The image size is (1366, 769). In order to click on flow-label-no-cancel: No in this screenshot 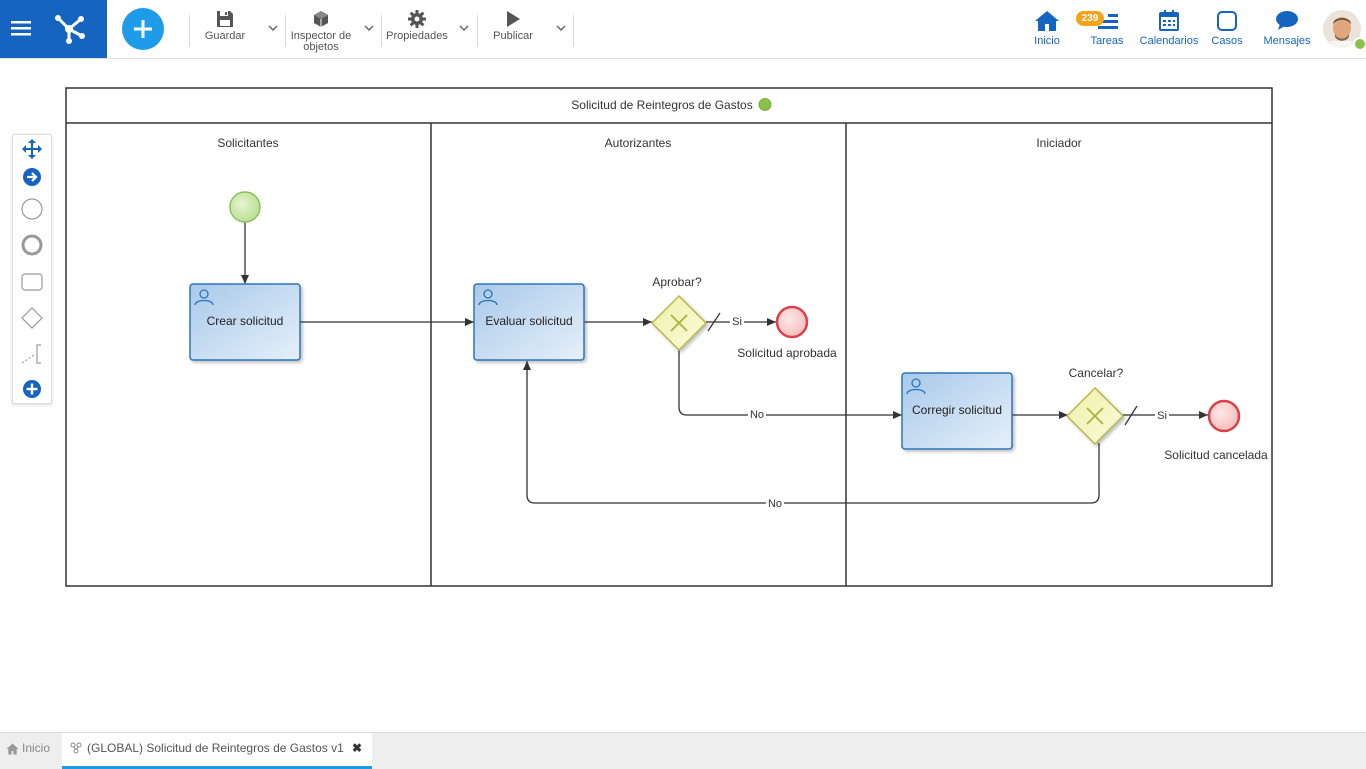, I will do `click(775, 504)`.